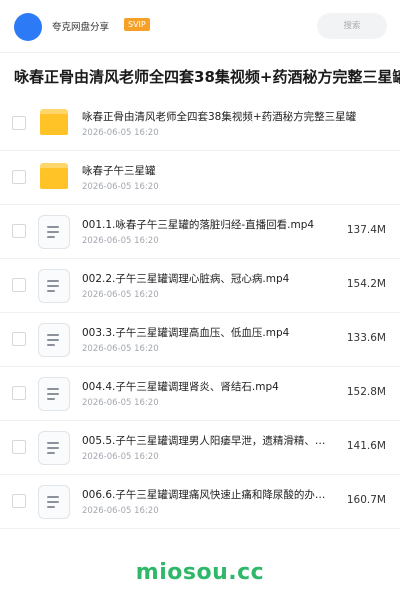 The width and height of the screenshot is (400, 600). I want to click on file-size: 133.6M, so click(366, 338).